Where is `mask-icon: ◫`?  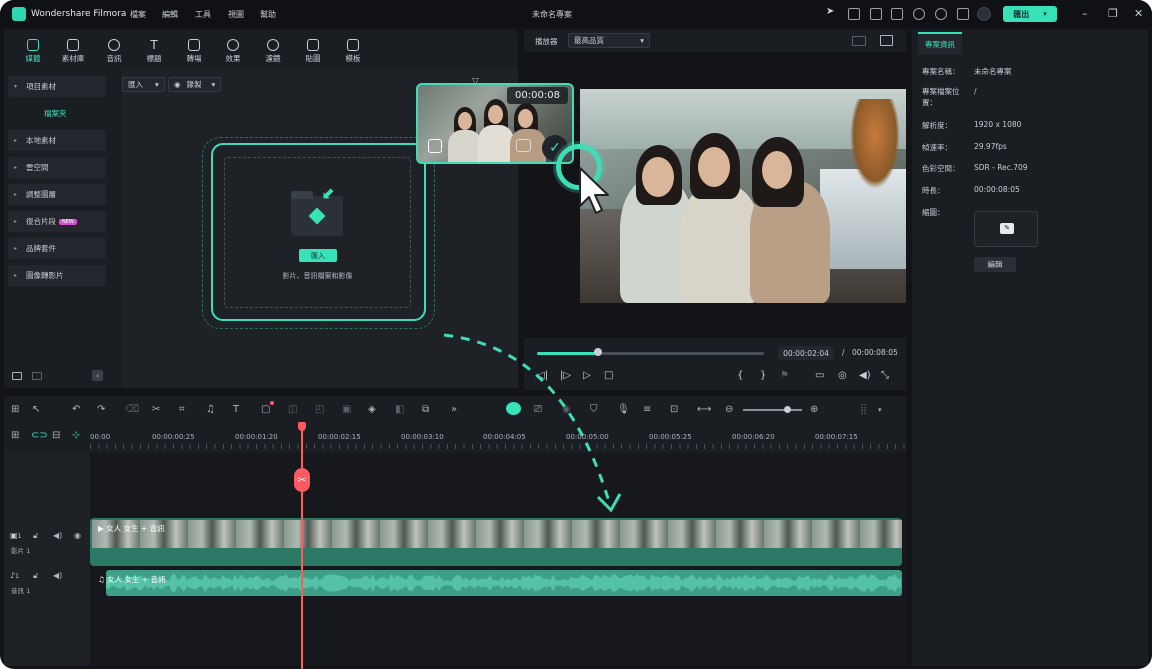
mask-icon: ◫ is located at coordinates (292, 409).